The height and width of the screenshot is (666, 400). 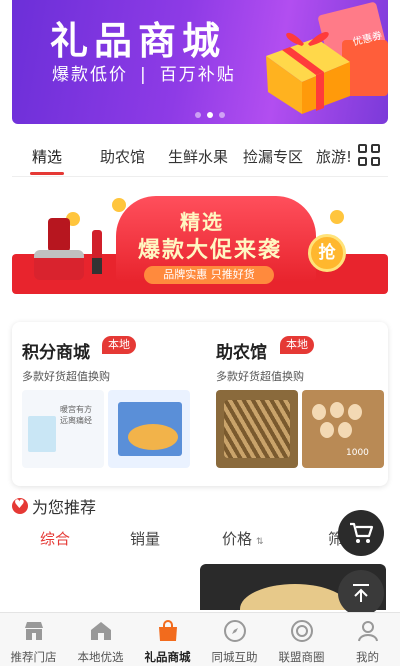 What do you see at coordinates (56, 353) in the screenshot?
I see `card-title: 积分商城` at bounding box center [56, 353].